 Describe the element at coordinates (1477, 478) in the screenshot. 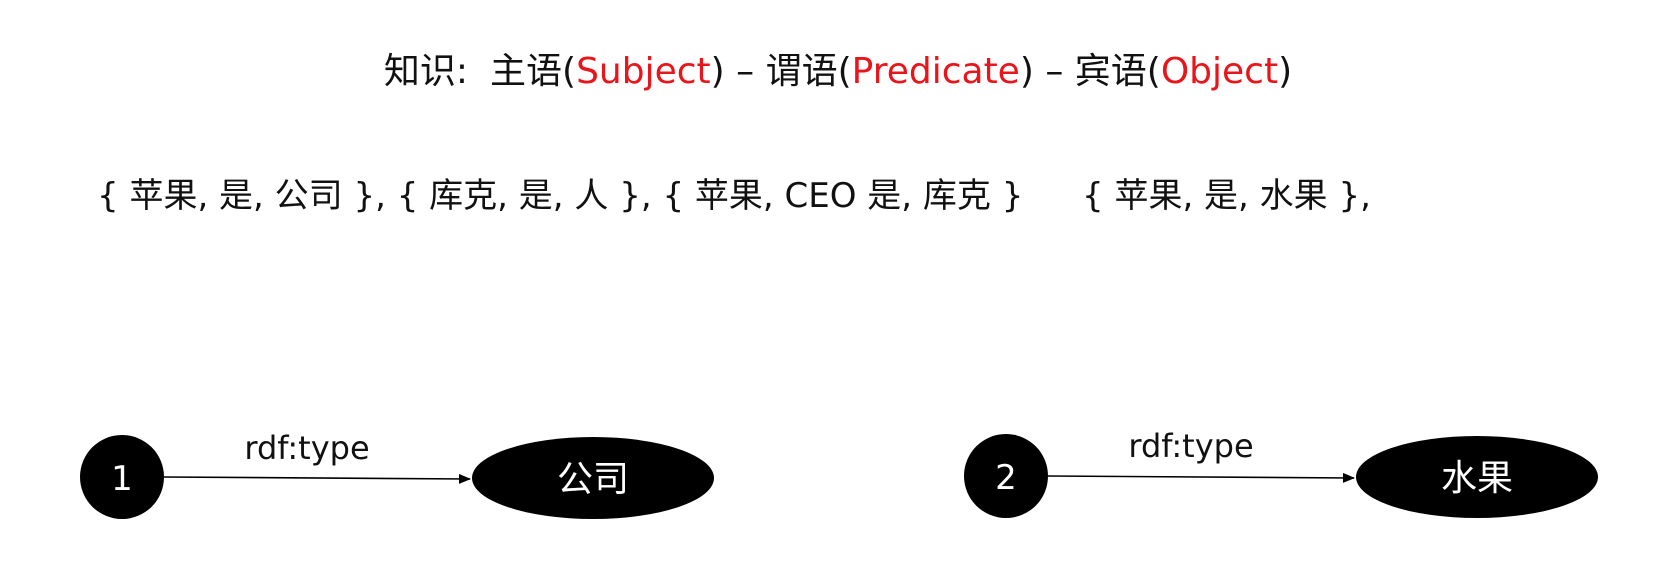

I see `target-label: 水果` at that location.